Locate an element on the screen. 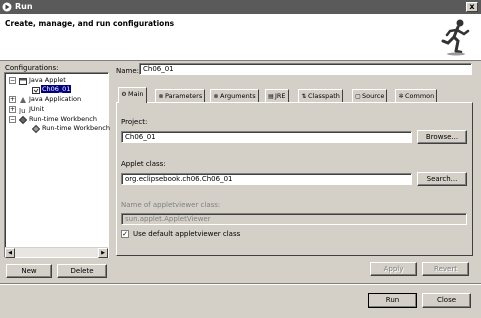 The image size is (481, 318). tab-source-label: Source is located at coordinates (373, 96).